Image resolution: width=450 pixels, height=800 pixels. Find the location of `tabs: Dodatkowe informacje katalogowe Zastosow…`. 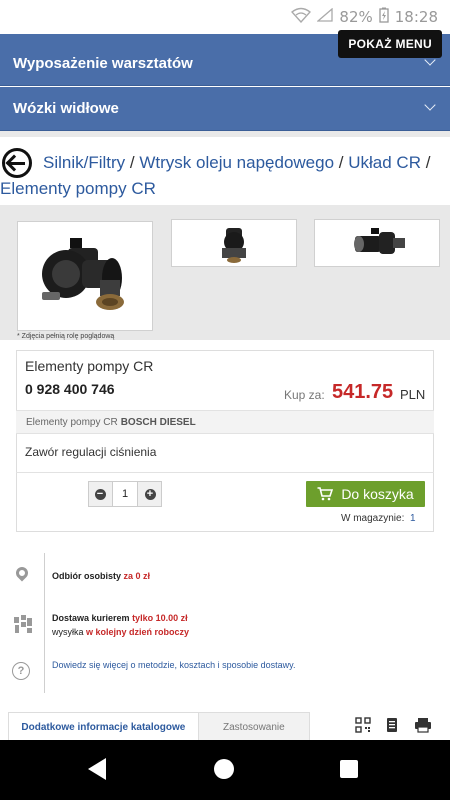

tabs: Dodatkowe informacje katalogowe Zastosow… is located at coordinates (159, 727).